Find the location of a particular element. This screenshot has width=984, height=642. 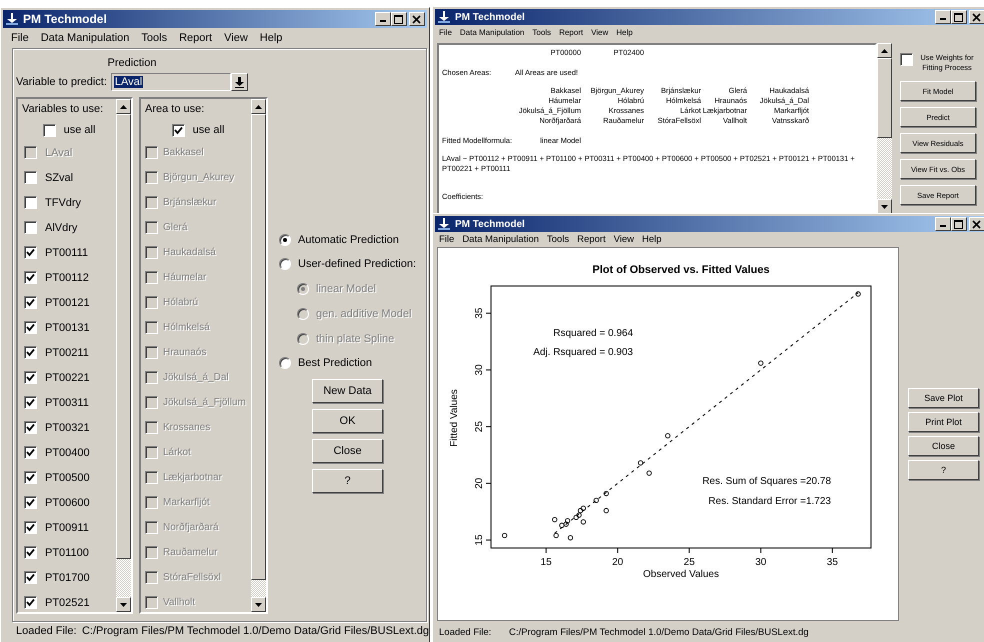

download-arrow-icon is located at coordinates (239, 82).